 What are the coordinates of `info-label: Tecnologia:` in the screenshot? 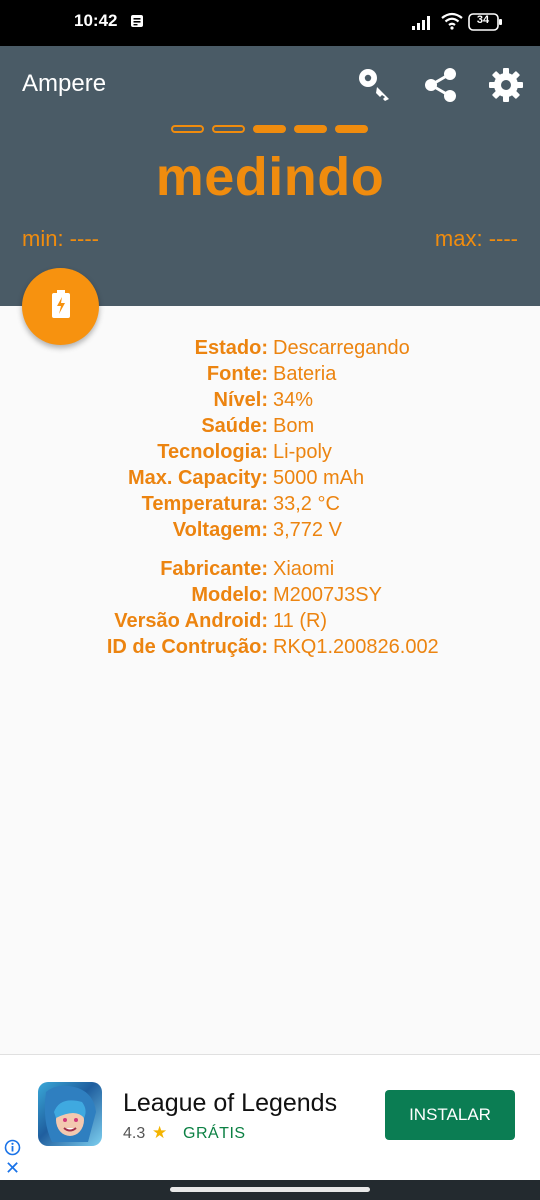 It's located at (212, 452).